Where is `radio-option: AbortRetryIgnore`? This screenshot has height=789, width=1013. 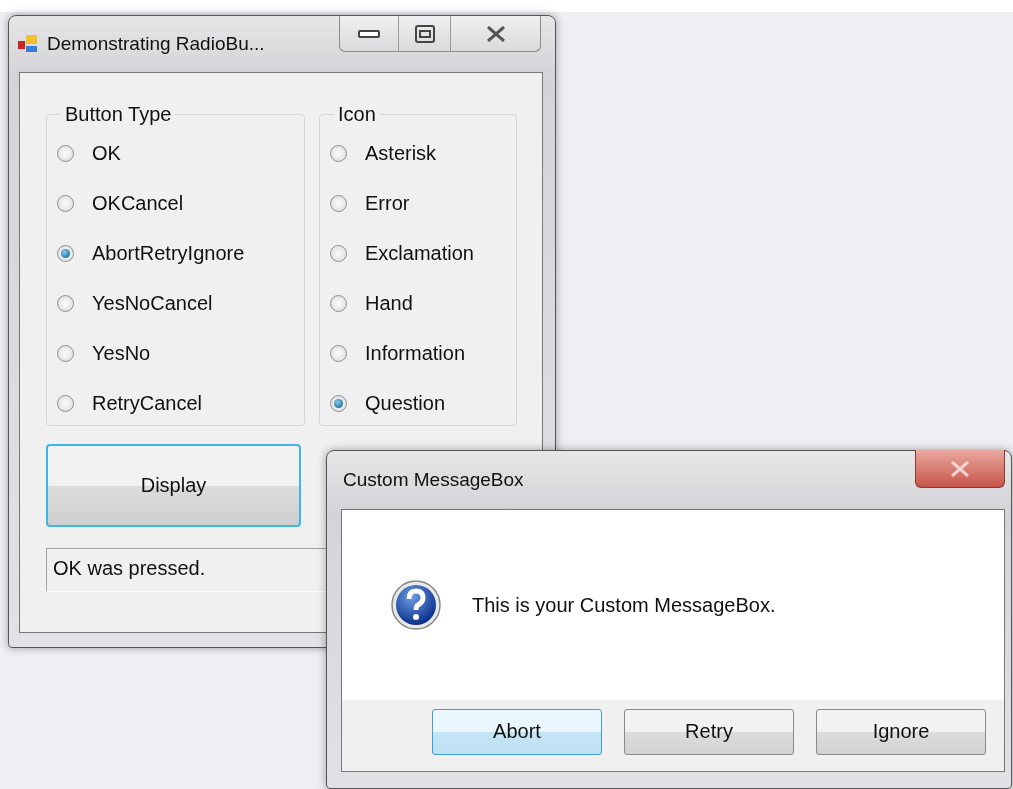
radio-option: AbortRetryIgnore is located at coordinates (180, 253).